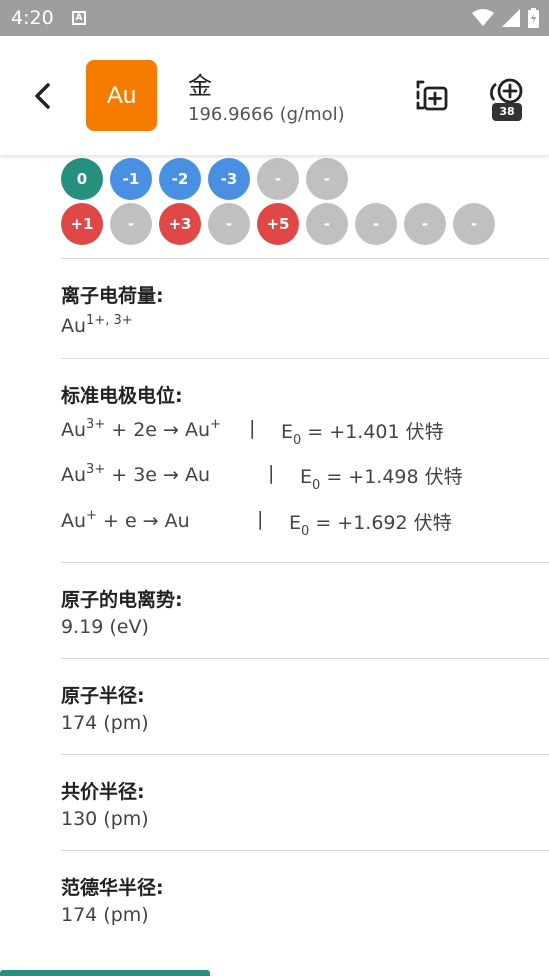 The width and height of the screenshot is (549, 976). I want to click on oxidation-chip: +1, so click(82, 224).